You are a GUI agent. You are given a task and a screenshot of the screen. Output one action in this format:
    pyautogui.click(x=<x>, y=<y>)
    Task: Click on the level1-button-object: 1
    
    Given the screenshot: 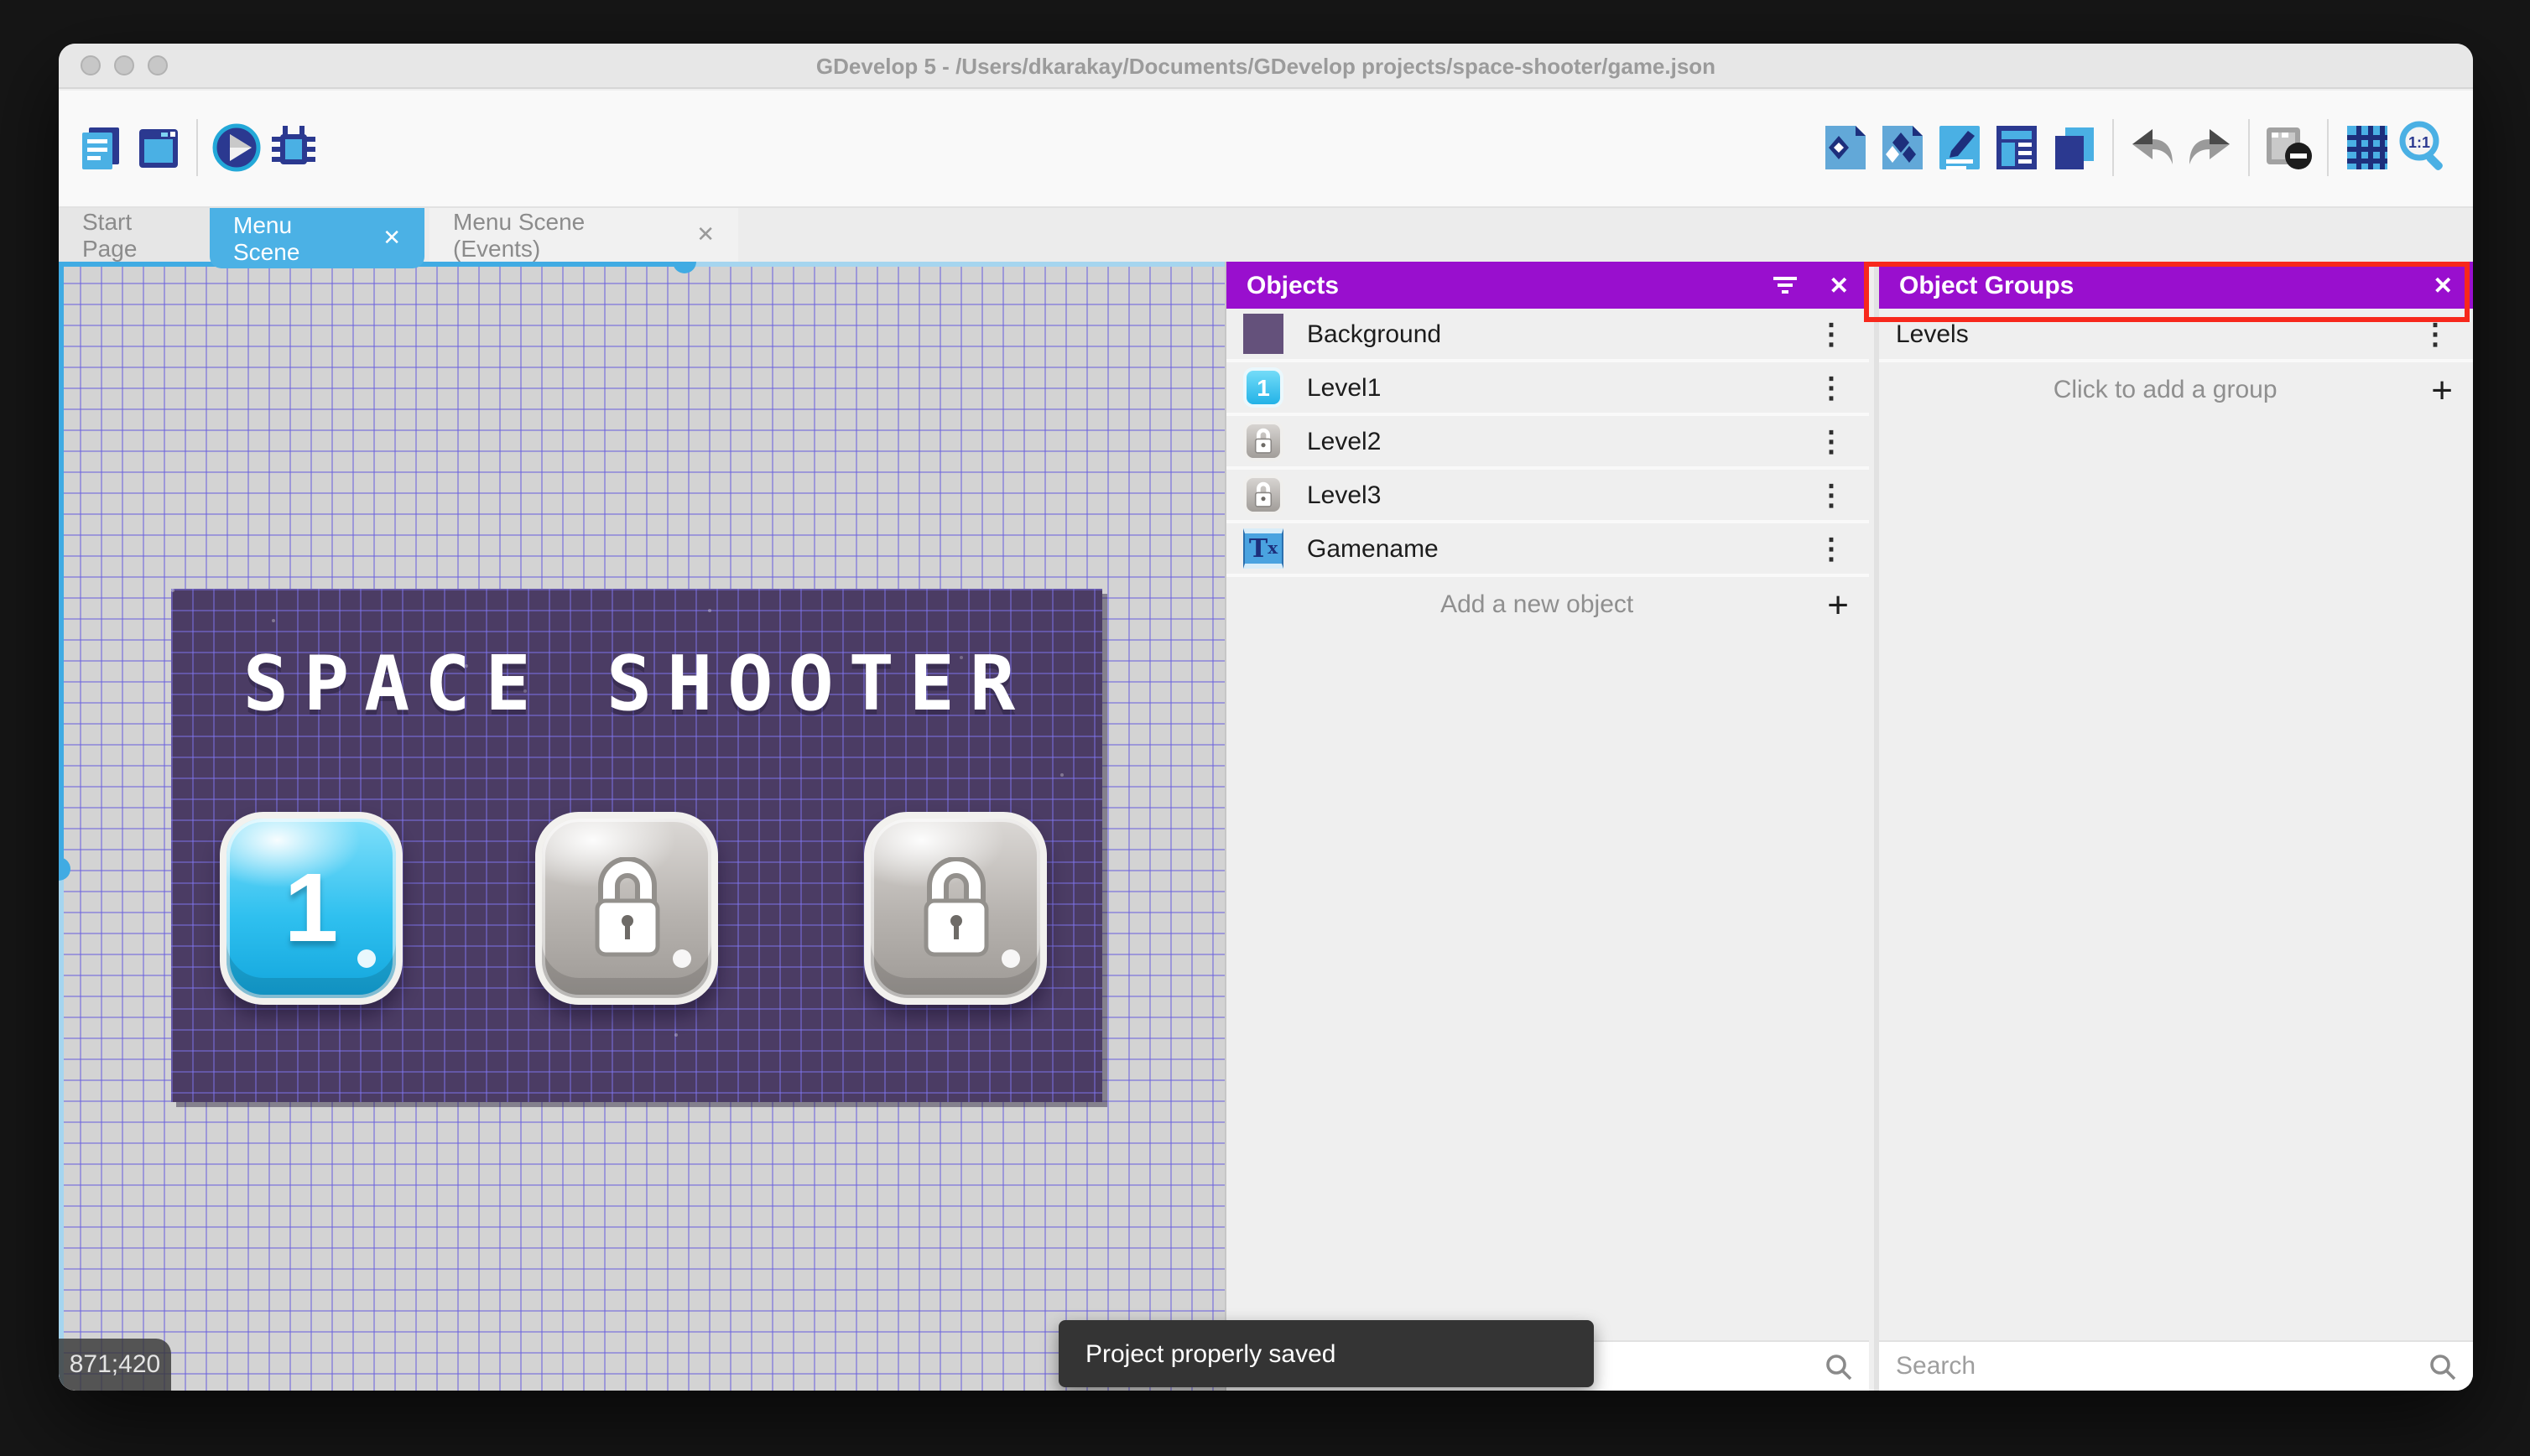 What is the action you would take?
    pyautogui.click(x=311, y=908)
    